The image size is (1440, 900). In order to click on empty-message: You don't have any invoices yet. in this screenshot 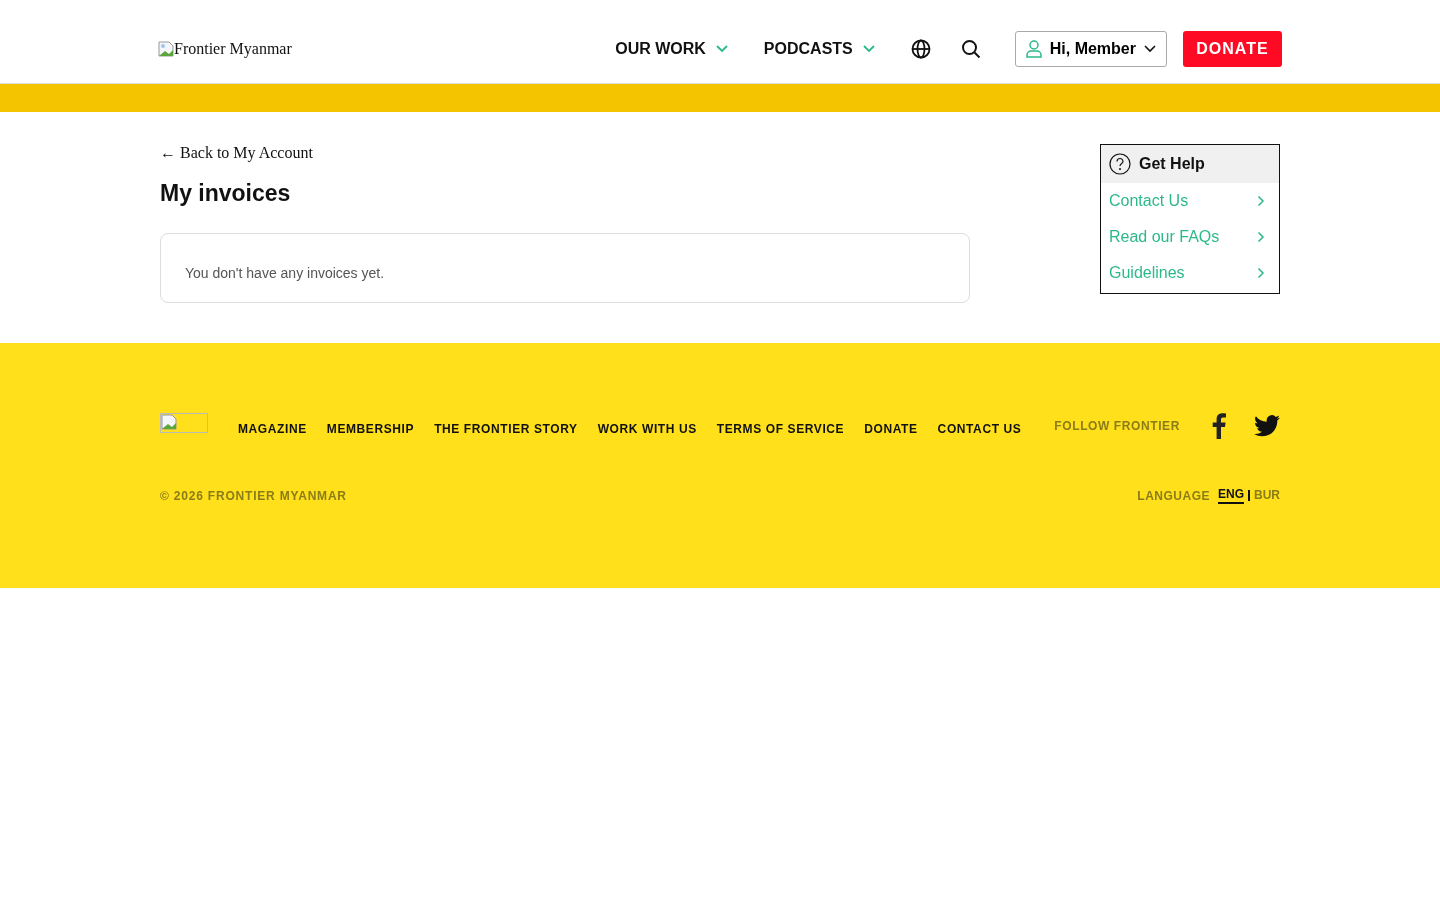, I will do `click(285, 273)`.